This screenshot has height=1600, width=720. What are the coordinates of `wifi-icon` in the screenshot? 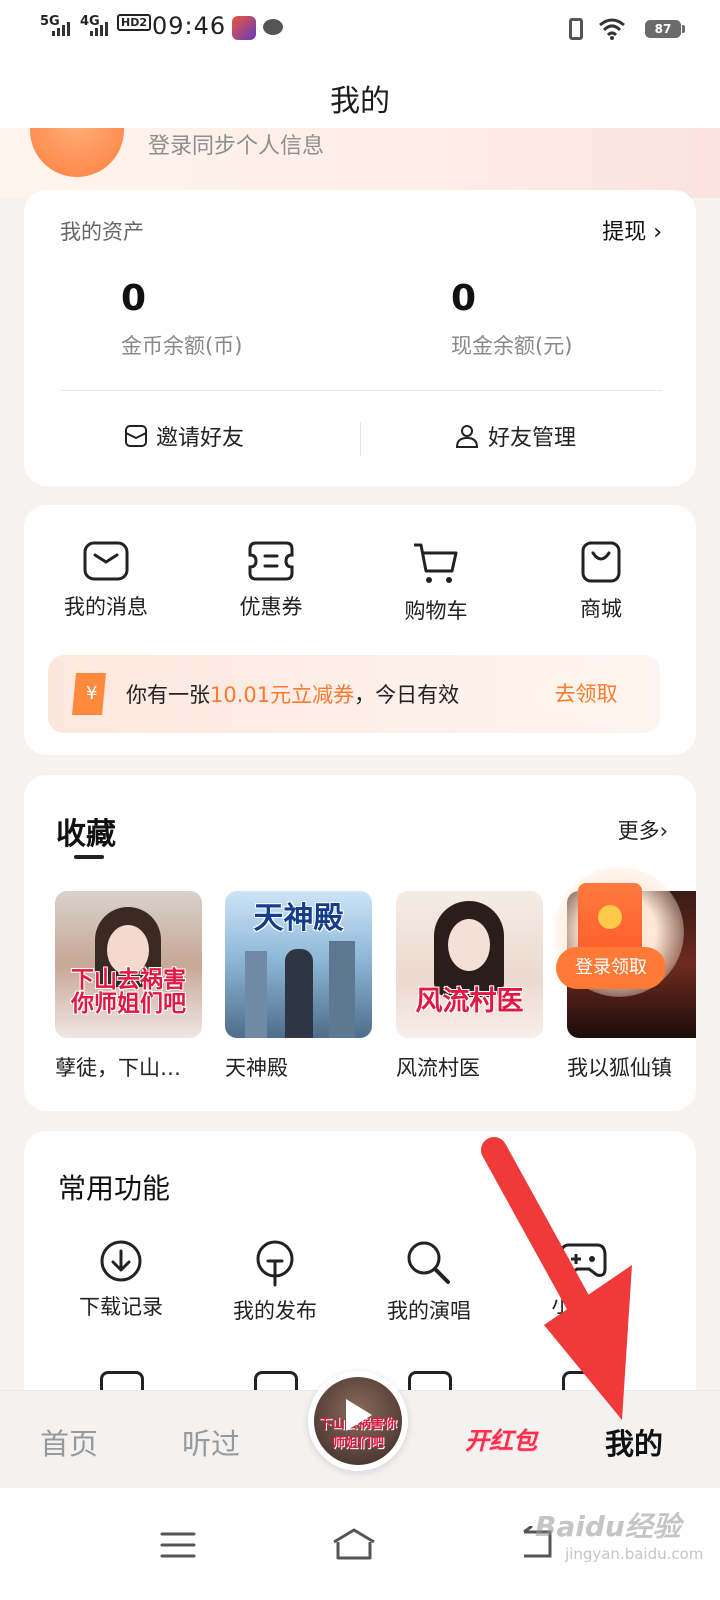 It's located at (612, 29).